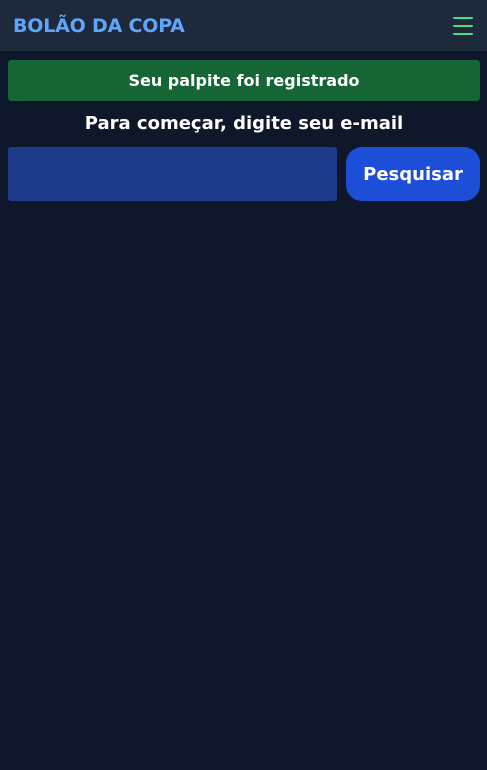 Image resolution: width=487 pixels, height=770 pixels. I want to click on email-prompt: Para começar, digite seu e-mail, so click(244, 123).